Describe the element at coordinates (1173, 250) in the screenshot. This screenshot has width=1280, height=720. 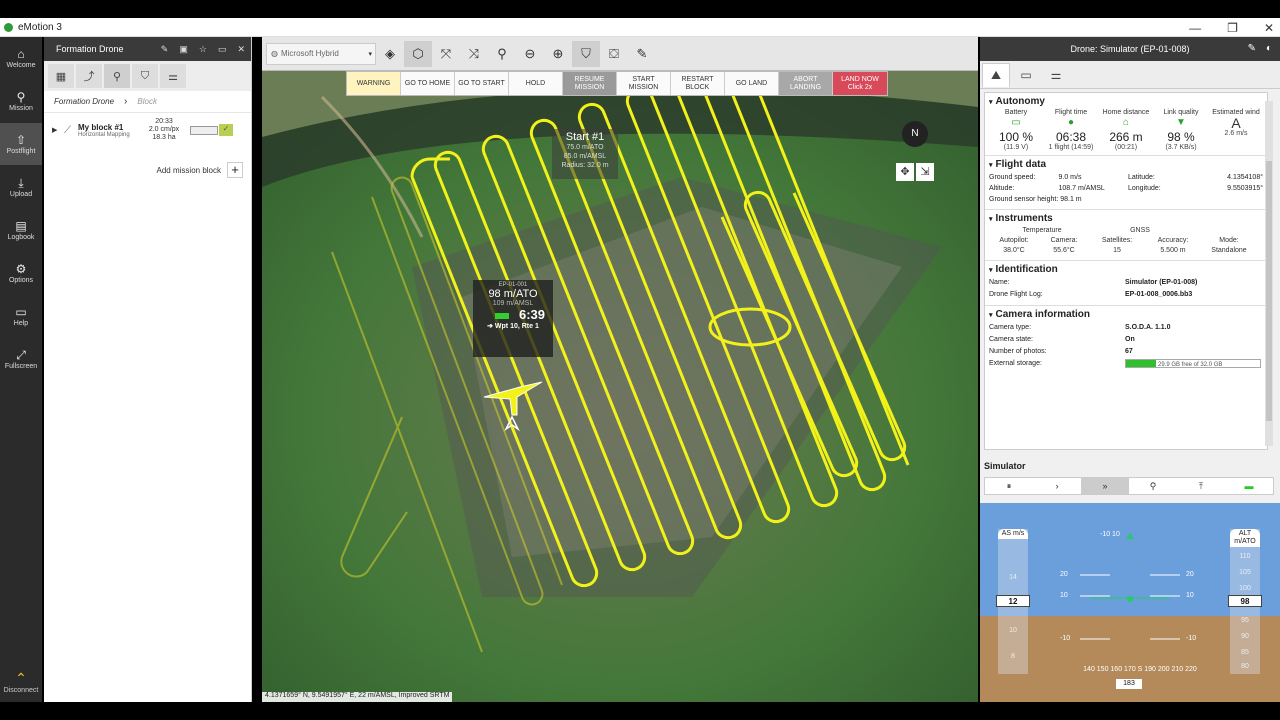
I see `accuracy-value: 5.500 m` at that location.